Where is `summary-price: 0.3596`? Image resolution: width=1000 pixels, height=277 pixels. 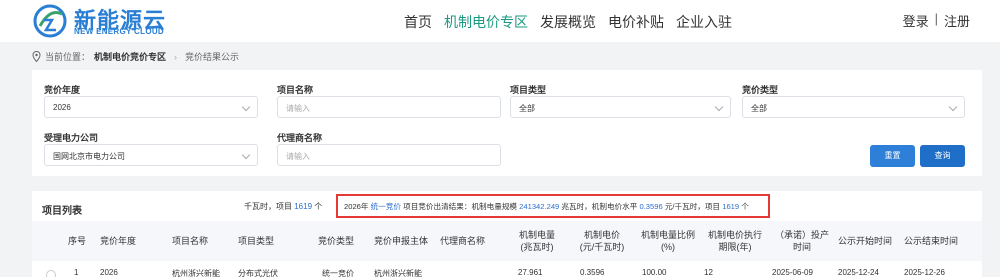 summary-price: 0.3596 is located at coordinates (651, 206).